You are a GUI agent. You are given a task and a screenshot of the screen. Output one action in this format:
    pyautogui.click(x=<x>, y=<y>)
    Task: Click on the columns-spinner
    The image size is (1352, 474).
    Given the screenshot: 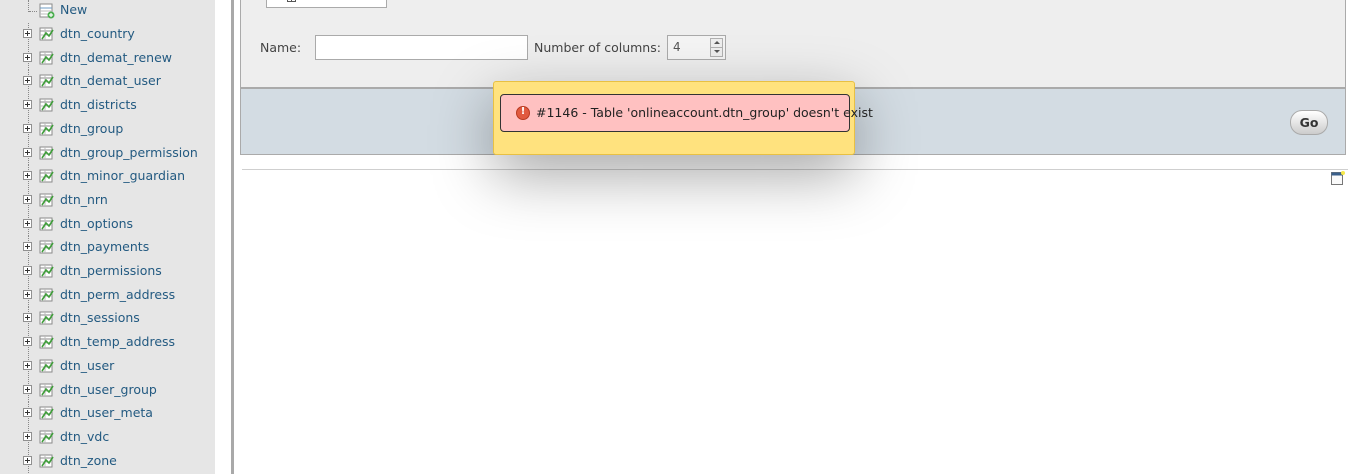 What is the action you would take?
    pyautogui.click(x=716, y=47)
    